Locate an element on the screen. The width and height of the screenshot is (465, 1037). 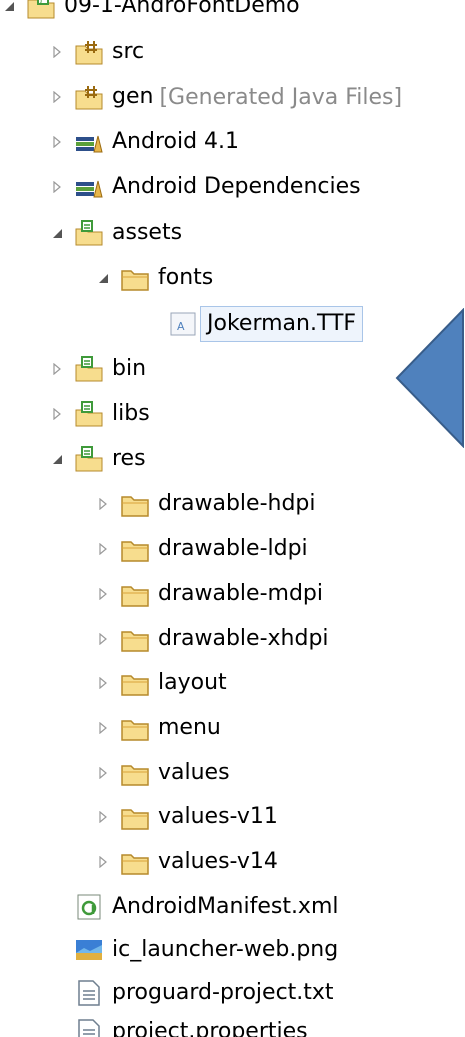
tree-item-label: Jokerman.TTF is located at coordinates (282, 324).